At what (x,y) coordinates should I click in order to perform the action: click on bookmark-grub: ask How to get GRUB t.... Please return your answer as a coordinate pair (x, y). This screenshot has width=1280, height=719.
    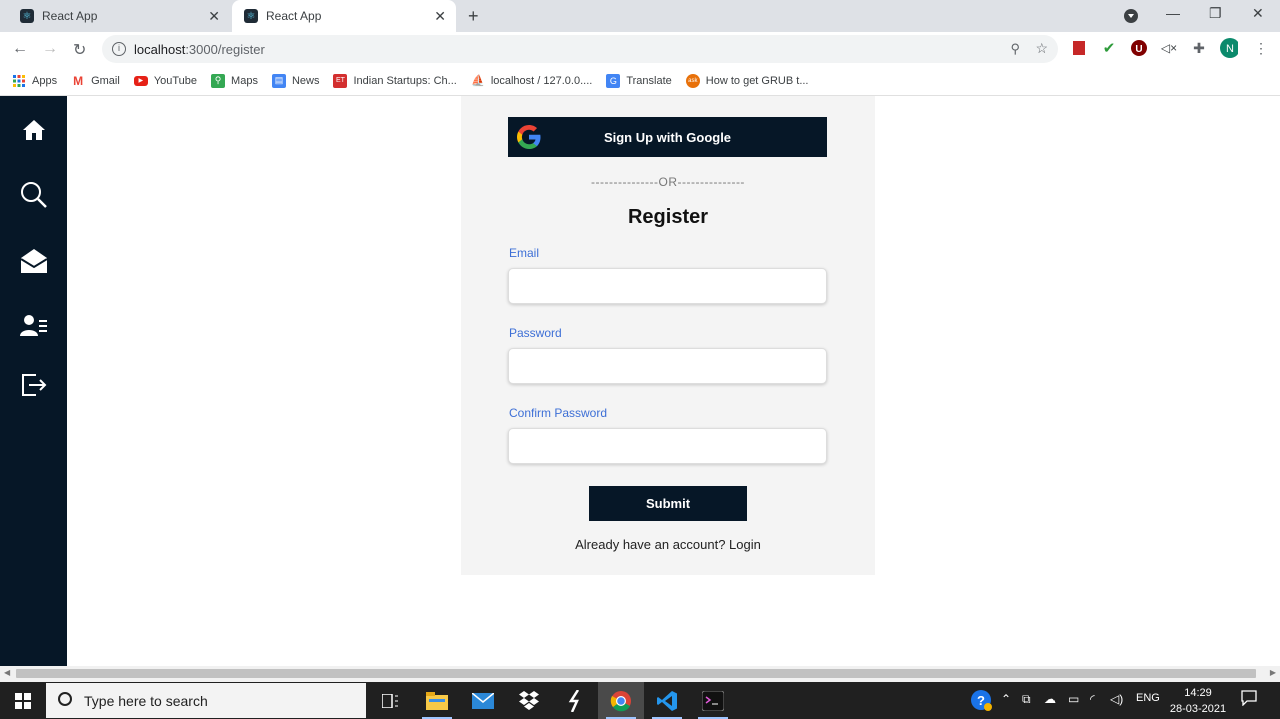
    Looking at the image, I should click on (746, 80).